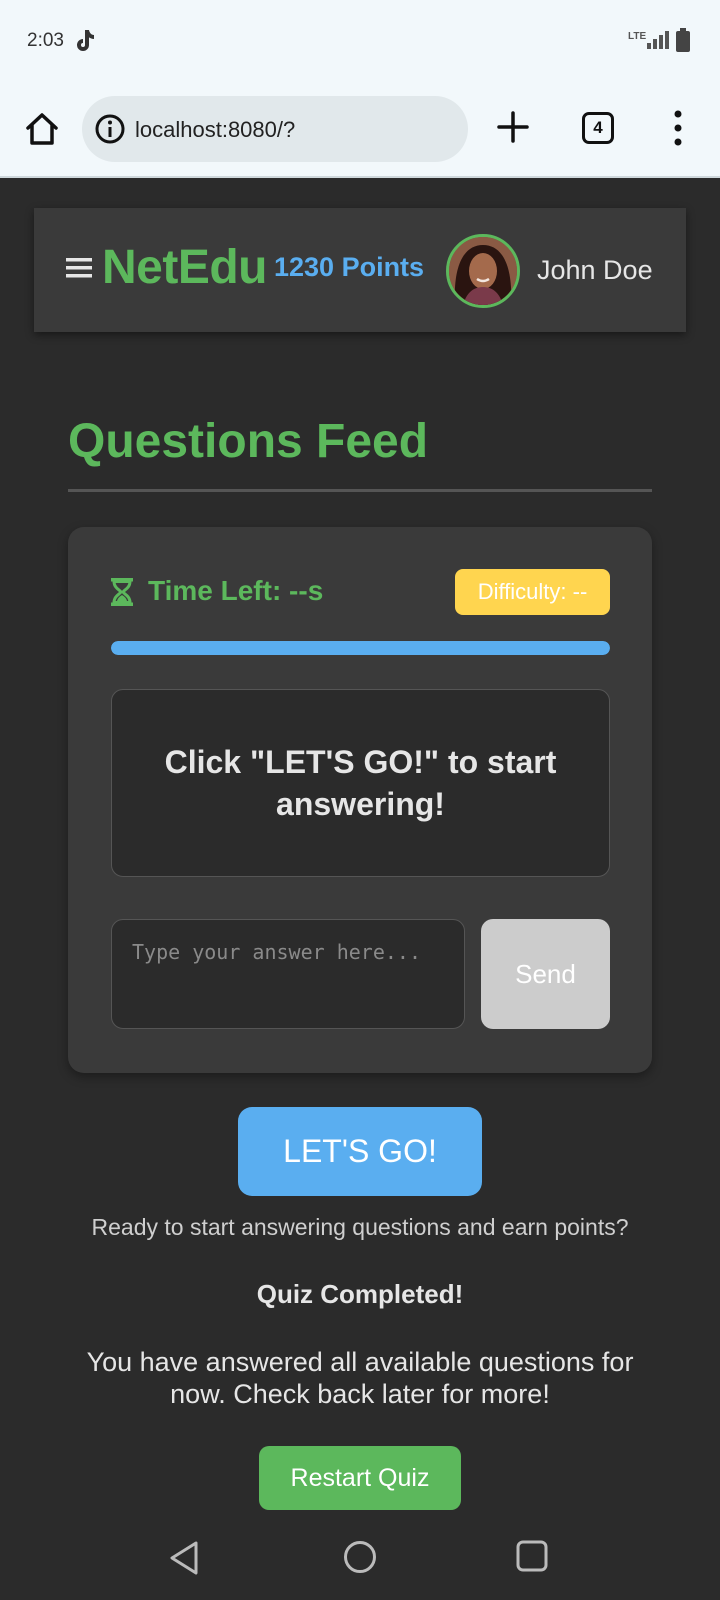  I want to click on app-header: NetEdu 1230 Points John Doe, so click(360, 270).